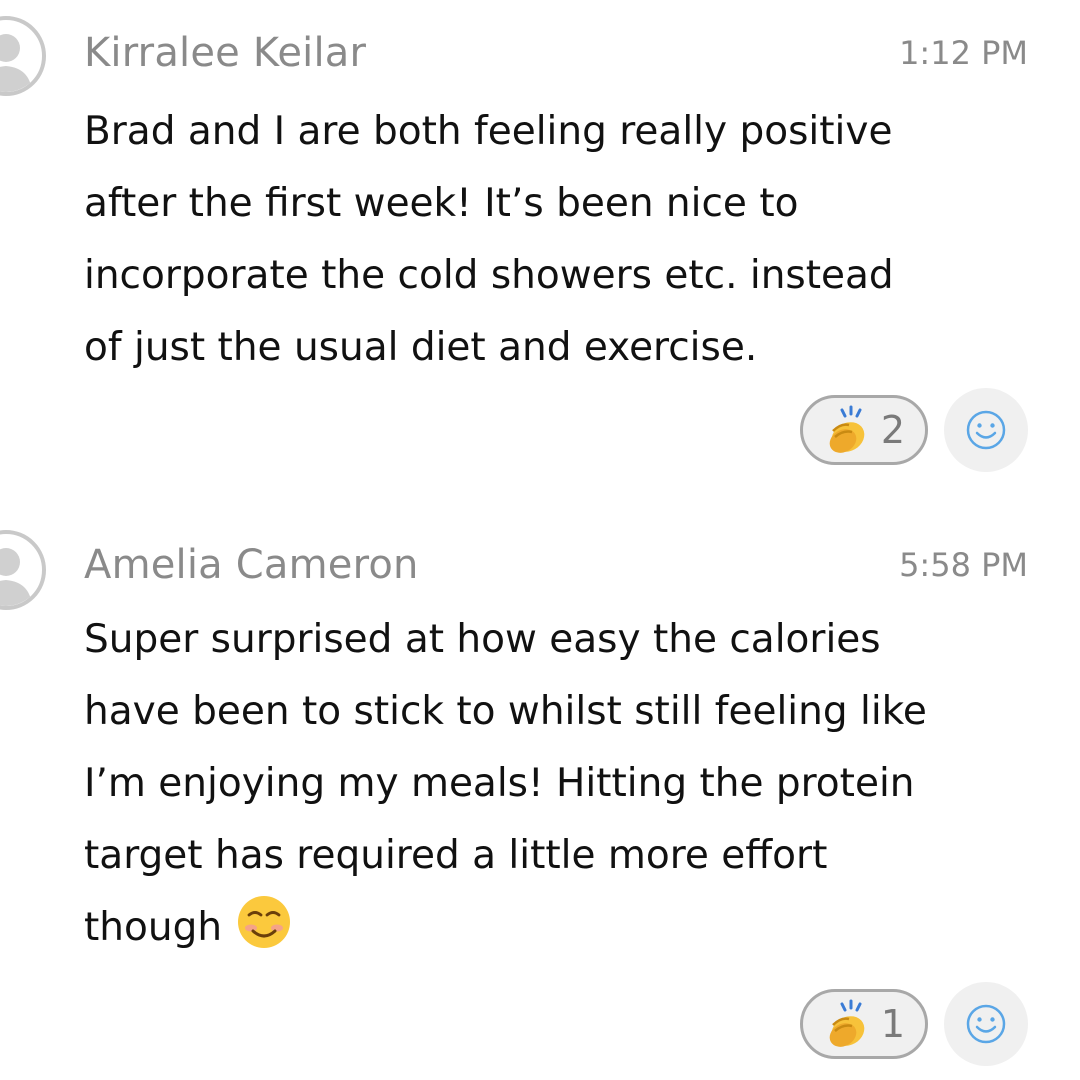 Image resolution: width=1080 pixels, height=1080 pixels. I want to click on smiling-face-icon, so click(264, 934).